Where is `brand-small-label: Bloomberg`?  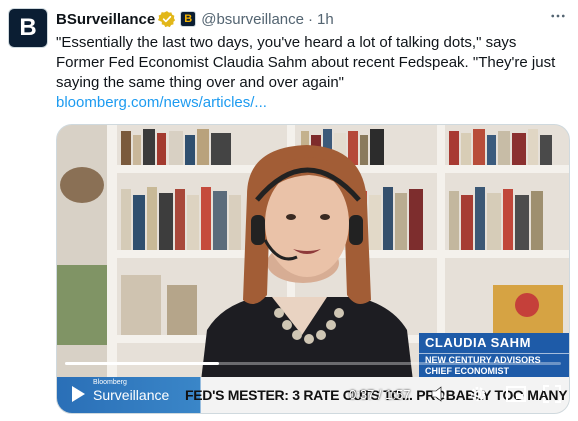
brand-small-label: Bloomberg is located at coordinates (110, 382).